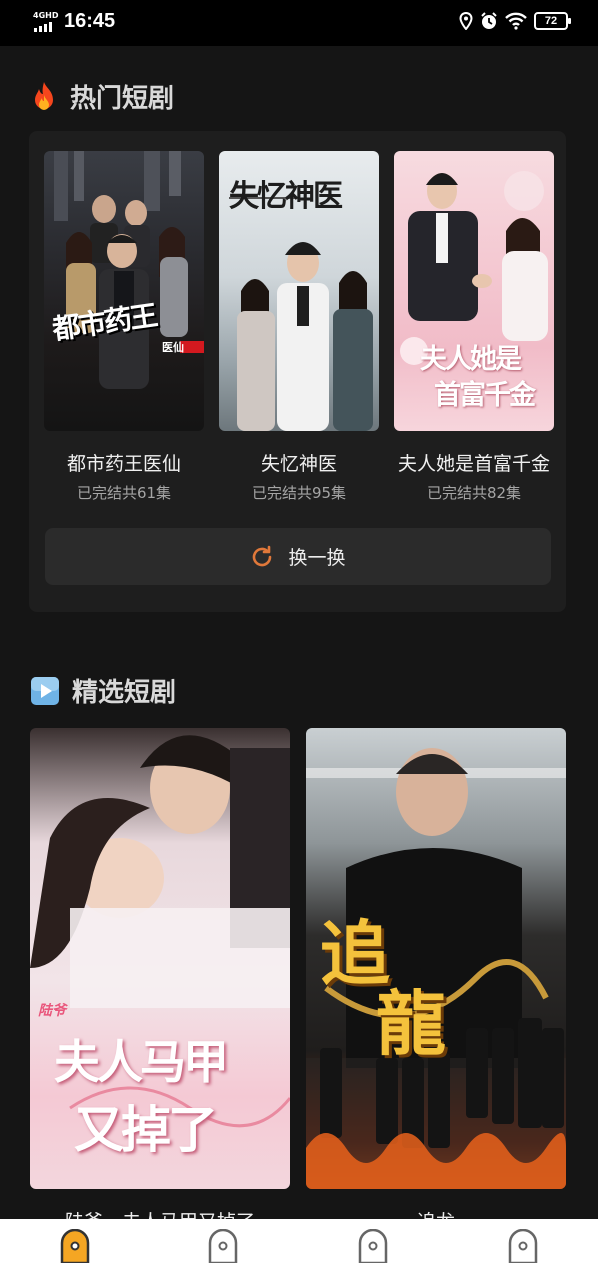 This screenshot has width=598, height=1263. Describe the element at coordinates (46, 15) in the screenshot. I see `network-type: 4GHD` at that location.